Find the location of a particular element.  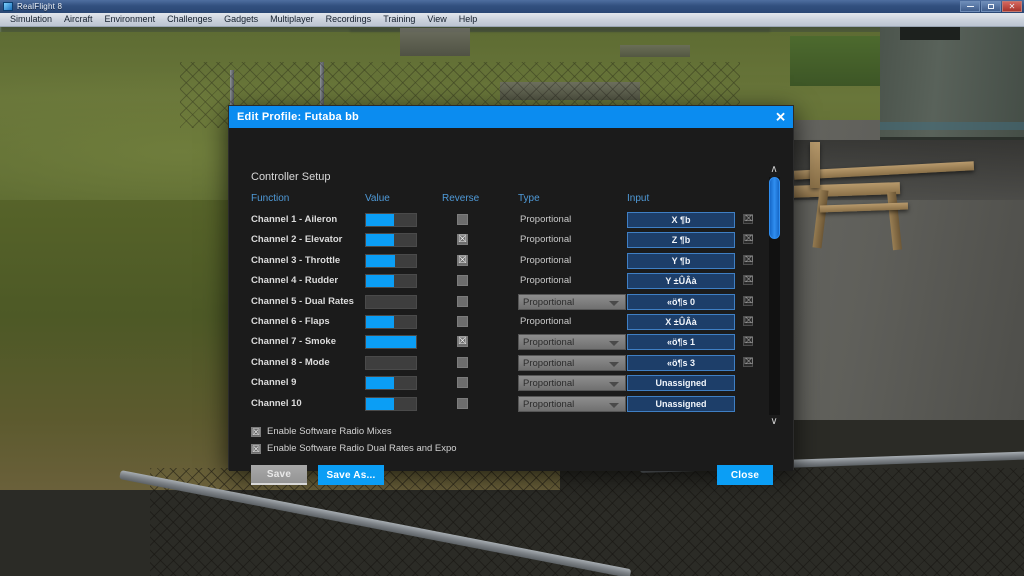

menu-item-recordings: Recordings is located at coordinates (349, 19).